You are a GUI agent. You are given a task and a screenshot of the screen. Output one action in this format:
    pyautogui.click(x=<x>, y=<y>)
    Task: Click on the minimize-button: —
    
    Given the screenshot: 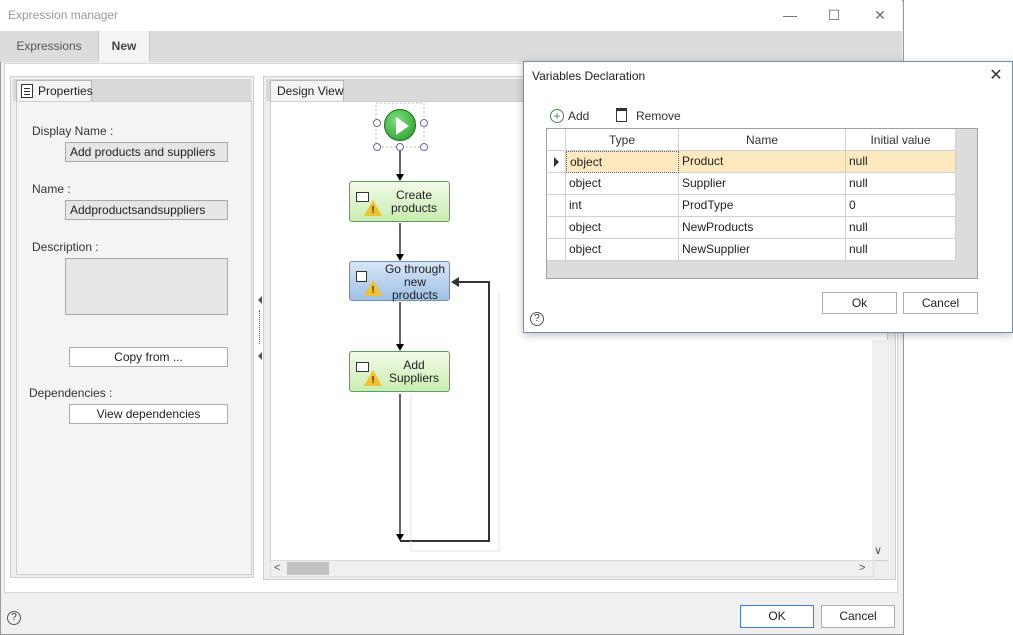 What is the action you would take?
    pyautogui.click(x=790, y=15)
    